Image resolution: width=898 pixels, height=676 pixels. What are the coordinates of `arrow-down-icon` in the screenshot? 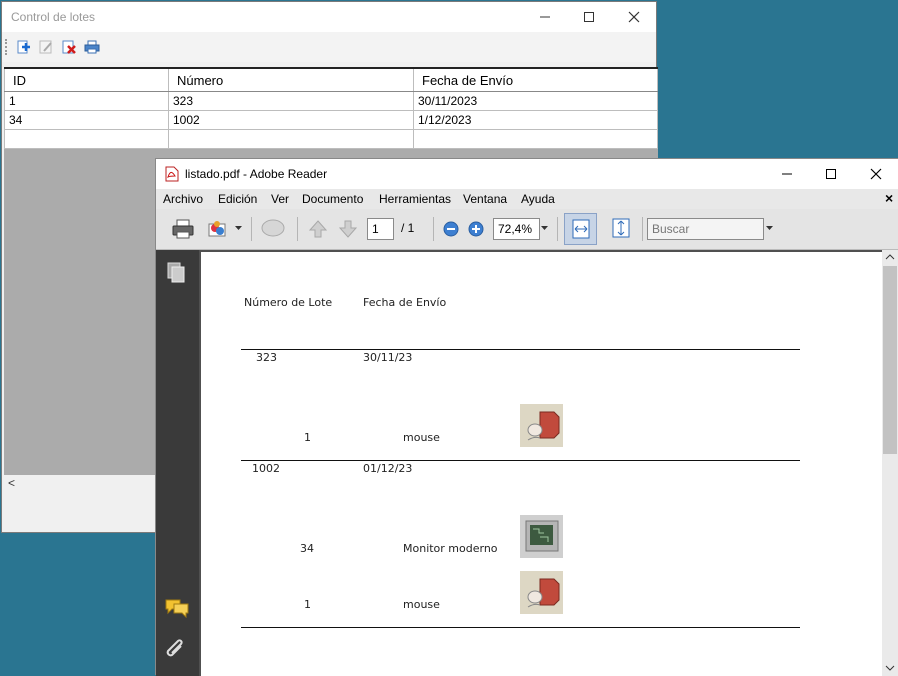 It's located at (348, 229).